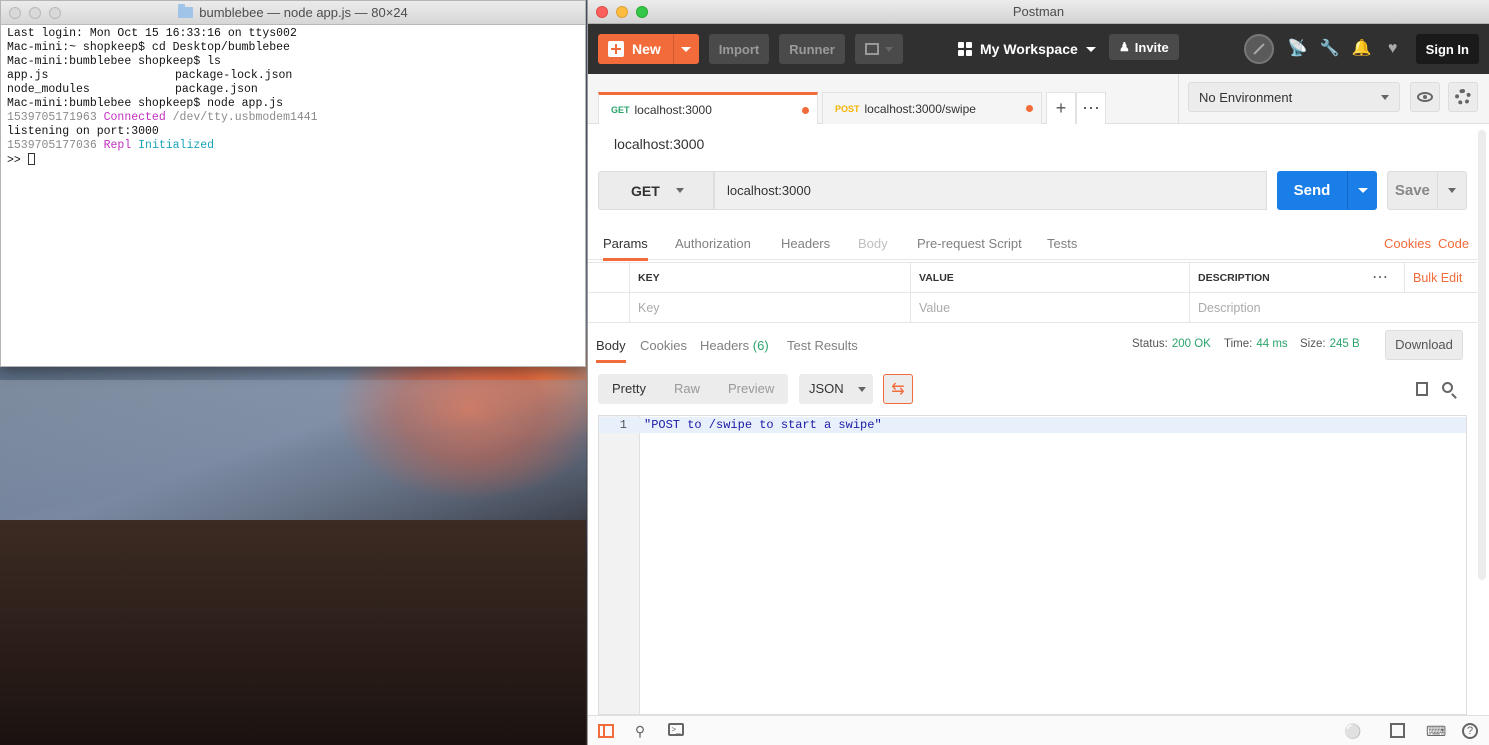  What do you see at coordinates (629, 389) in the screenshot?
I see `pretty-button: Pretty` at bounding box center [629, 389].